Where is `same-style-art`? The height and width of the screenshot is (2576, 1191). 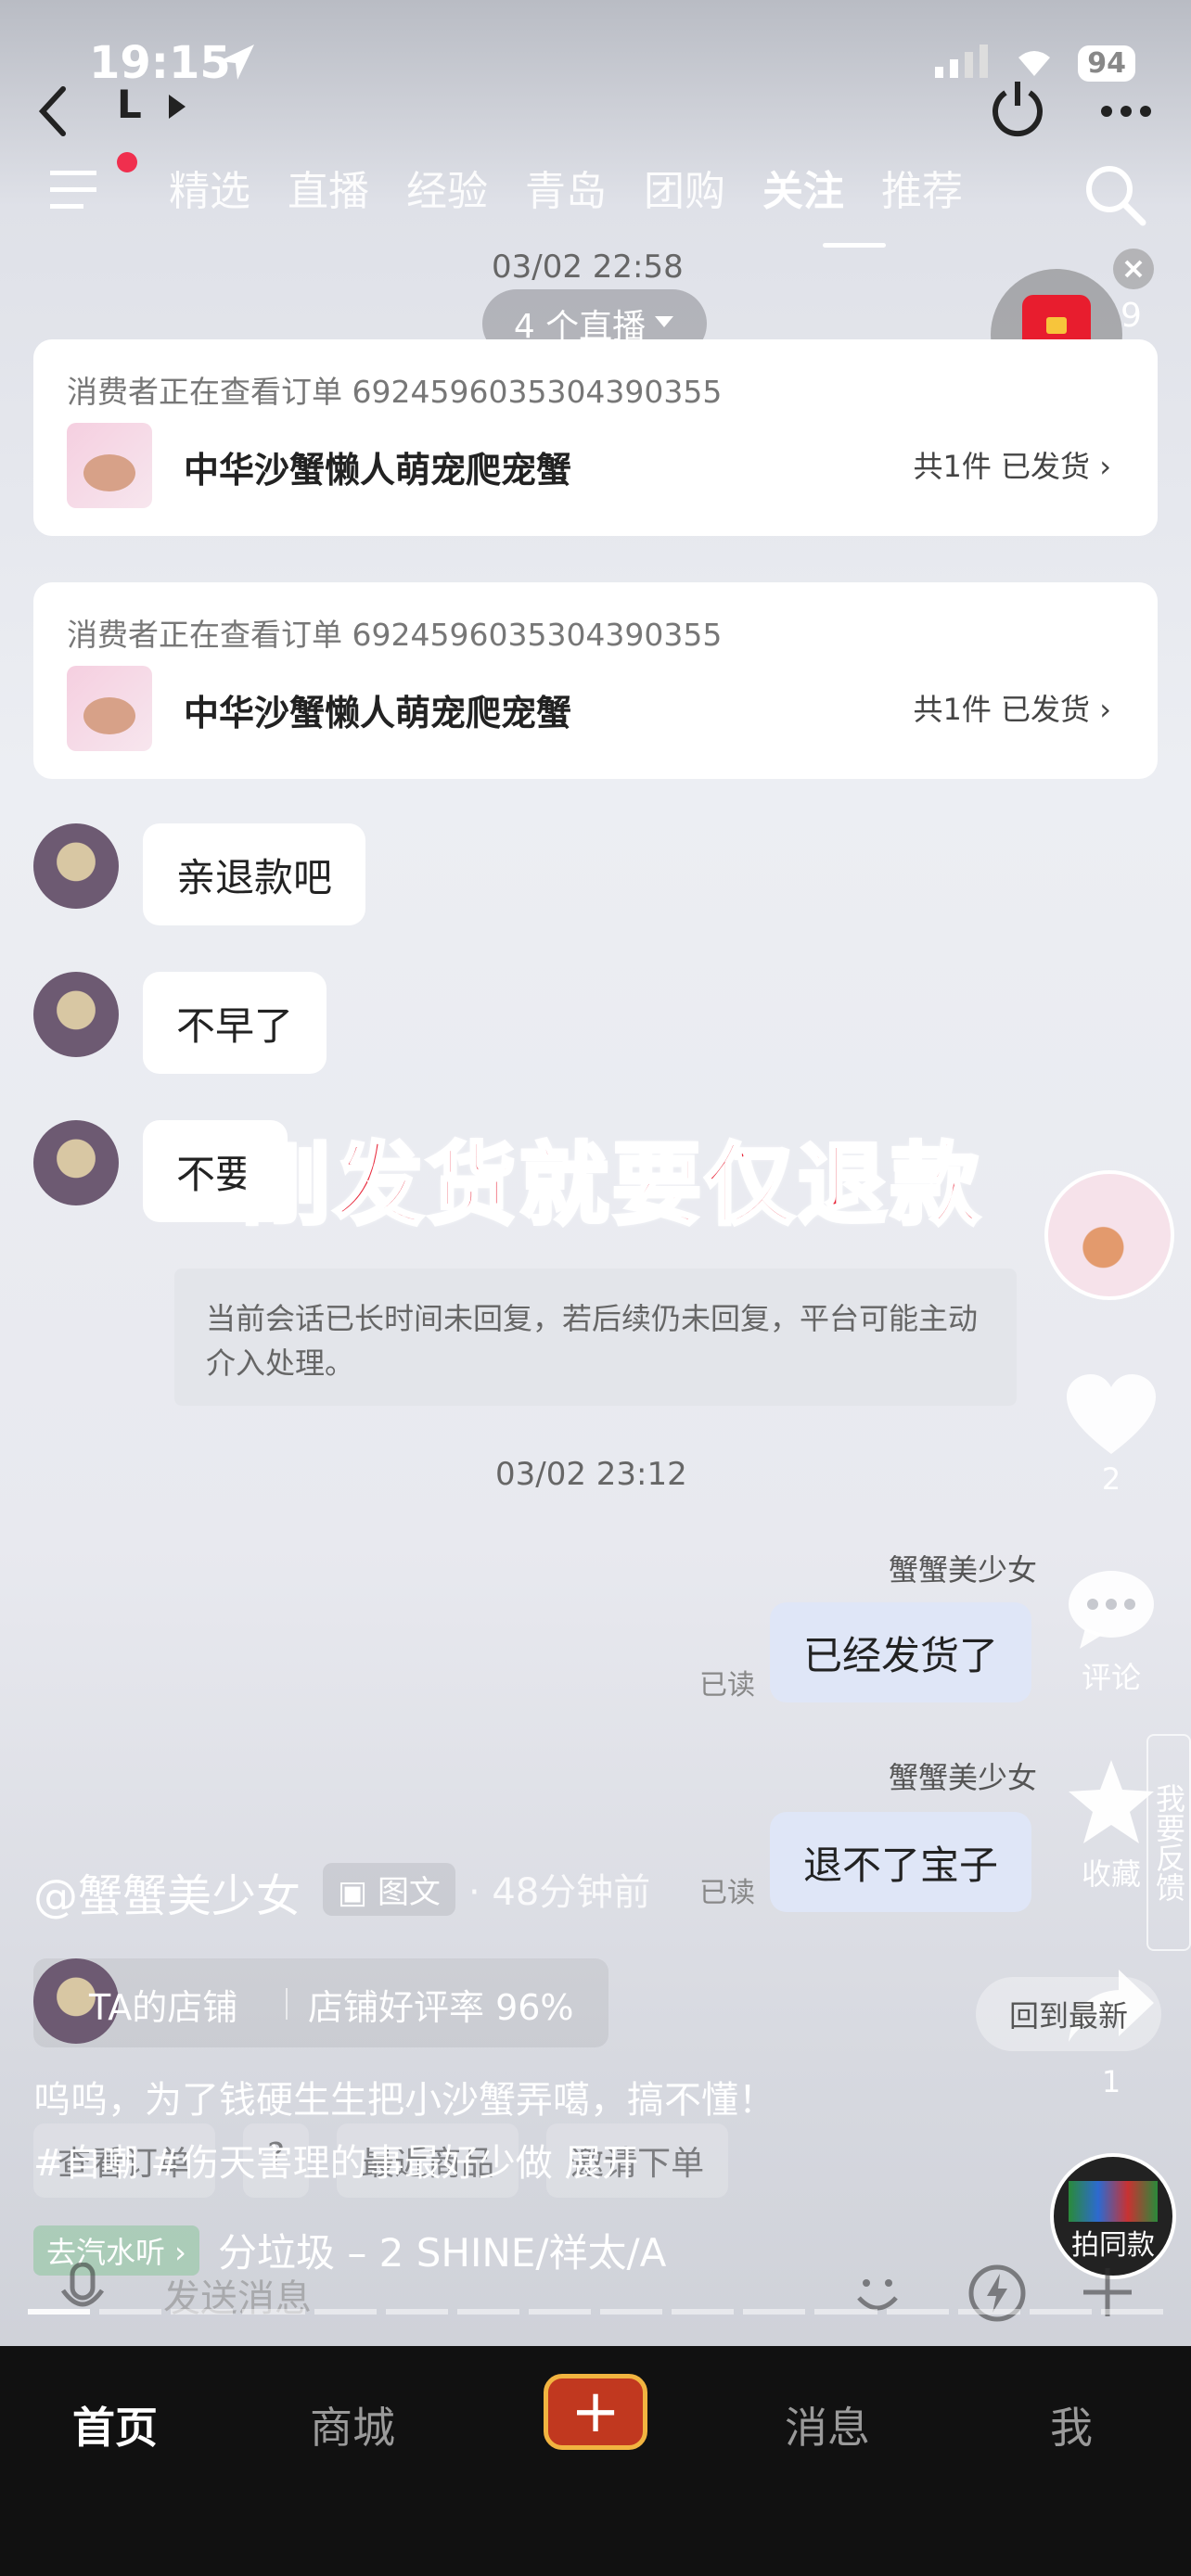 same-style-art is located at coordinates (1113, 2201).